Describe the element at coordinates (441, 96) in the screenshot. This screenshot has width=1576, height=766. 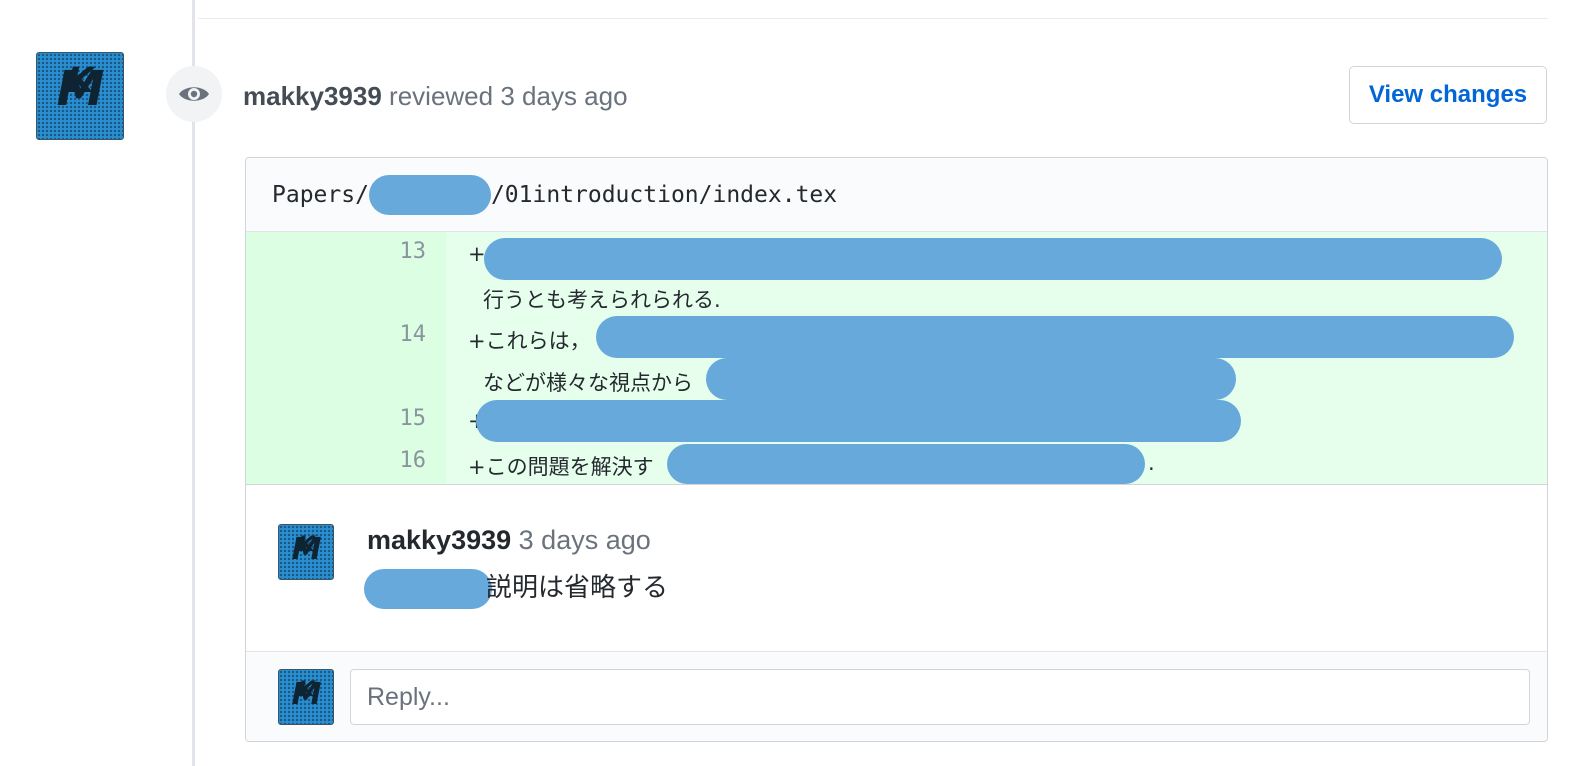
I see `review-action: reviewed` at that location.